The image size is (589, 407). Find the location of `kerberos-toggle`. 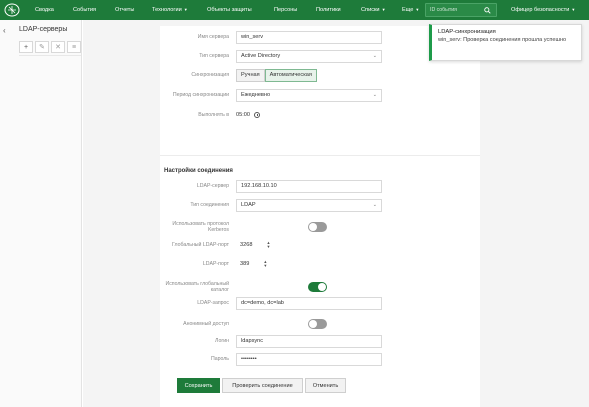

kerberos-toggle is located at coordinates (317, 227).